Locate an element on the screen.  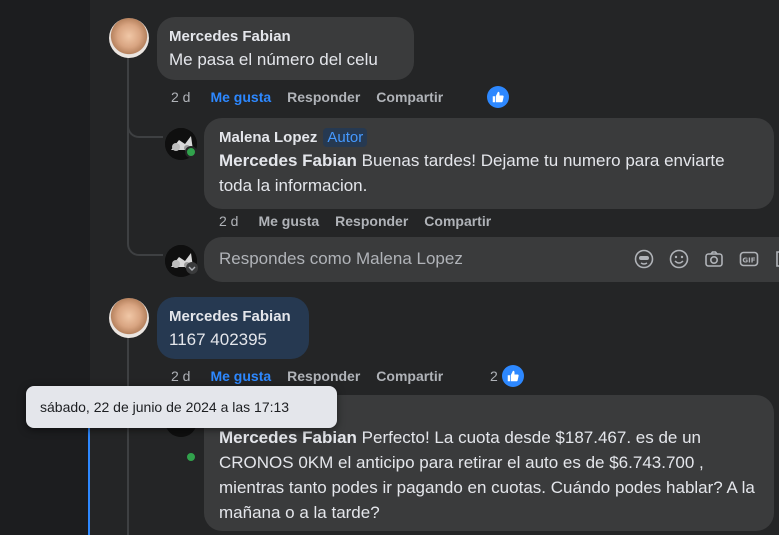
reply-author: Malena Lopez is located at coordinates (268, 137).